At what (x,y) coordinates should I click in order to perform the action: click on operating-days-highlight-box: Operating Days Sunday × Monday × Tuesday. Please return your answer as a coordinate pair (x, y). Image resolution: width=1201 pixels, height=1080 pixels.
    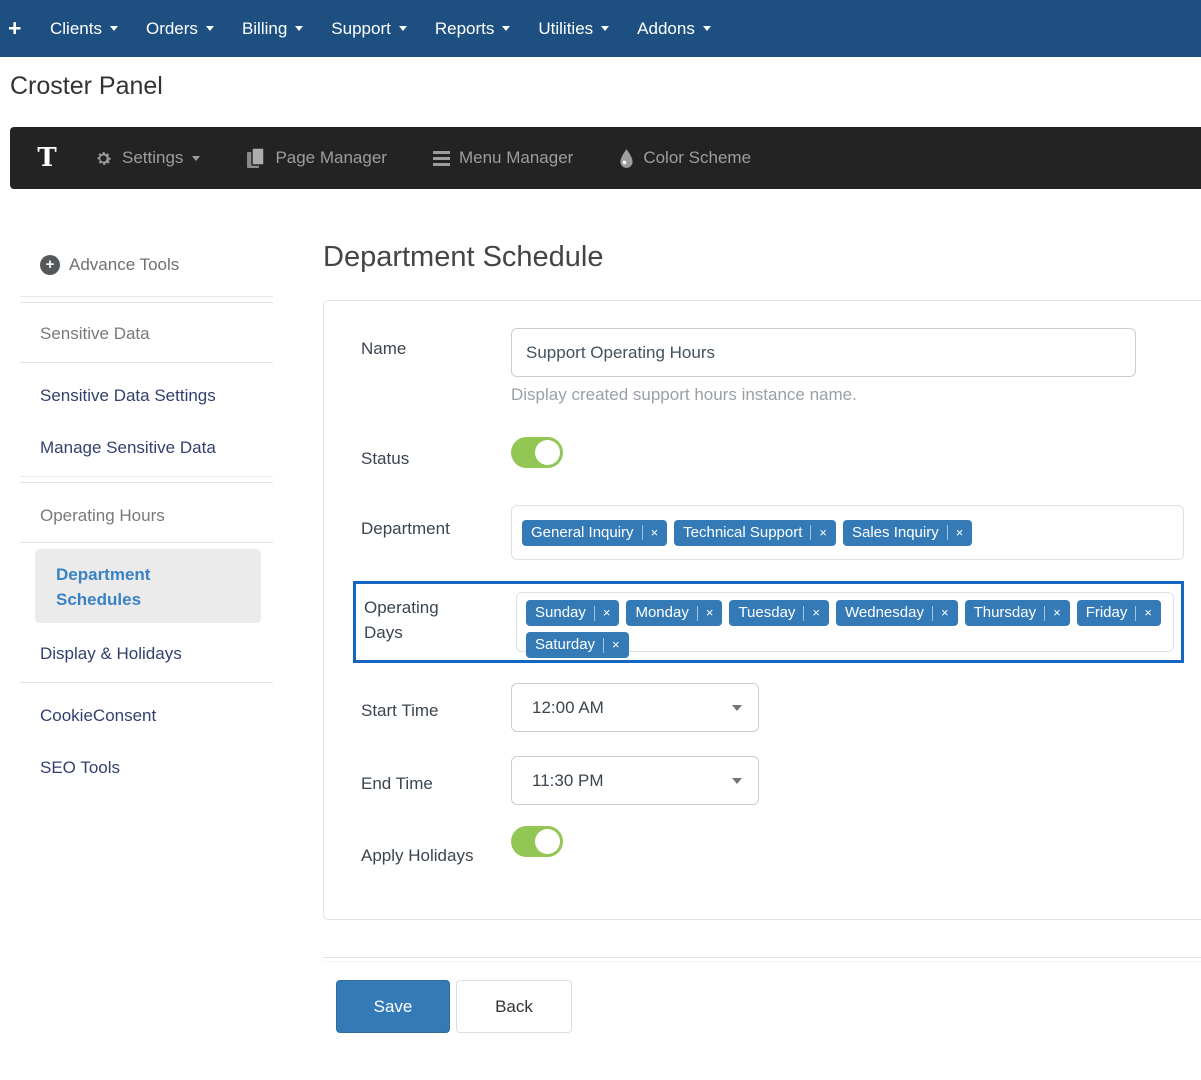
    Looking at the image, I should click on (768, 622).